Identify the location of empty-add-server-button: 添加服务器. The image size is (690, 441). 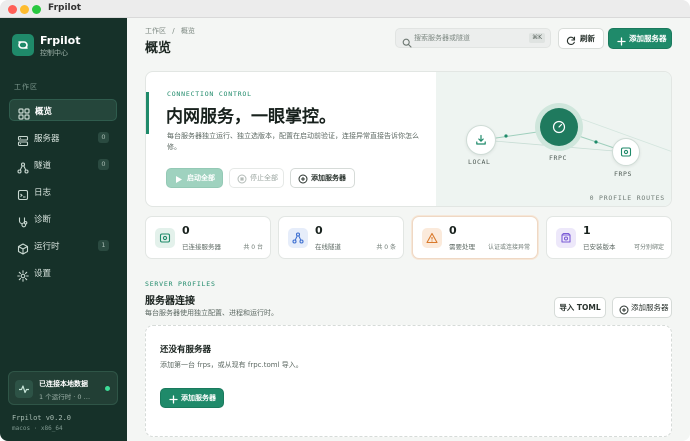
(192, 398).